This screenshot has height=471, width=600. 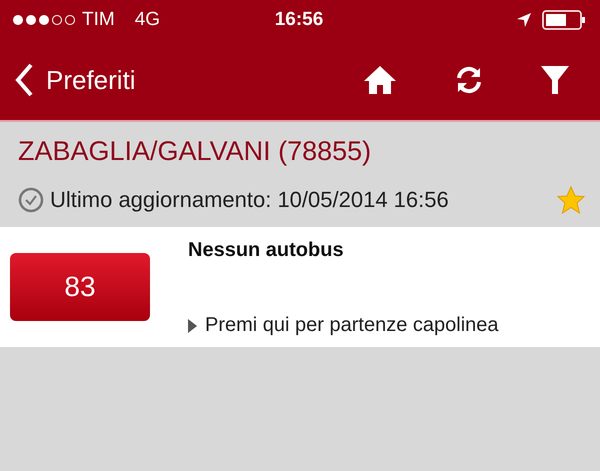 I want to click on location-arrow-icon, so click(x=524, y=20).